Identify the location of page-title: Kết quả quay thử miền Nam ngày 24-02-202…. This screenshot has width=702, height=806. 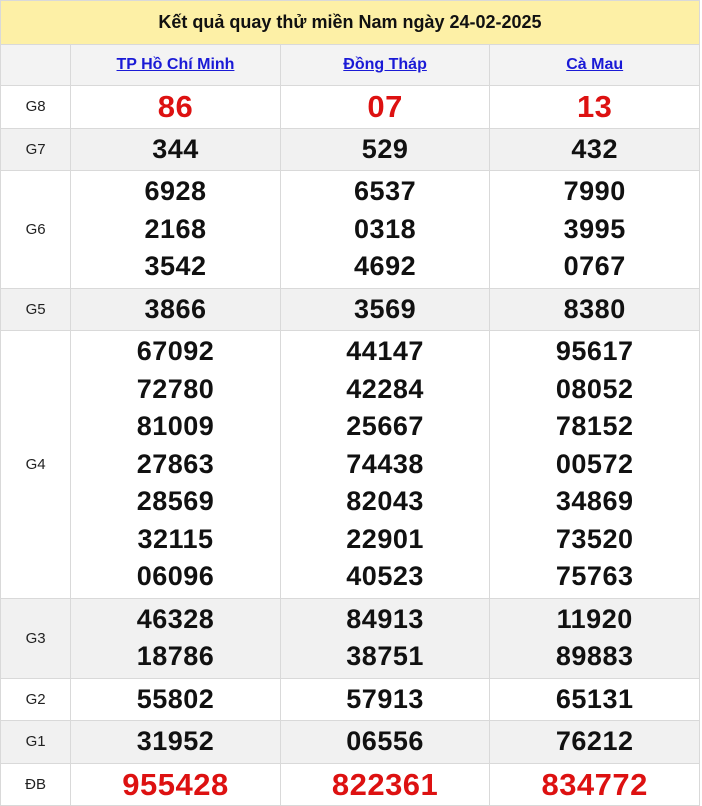
(350, 22).